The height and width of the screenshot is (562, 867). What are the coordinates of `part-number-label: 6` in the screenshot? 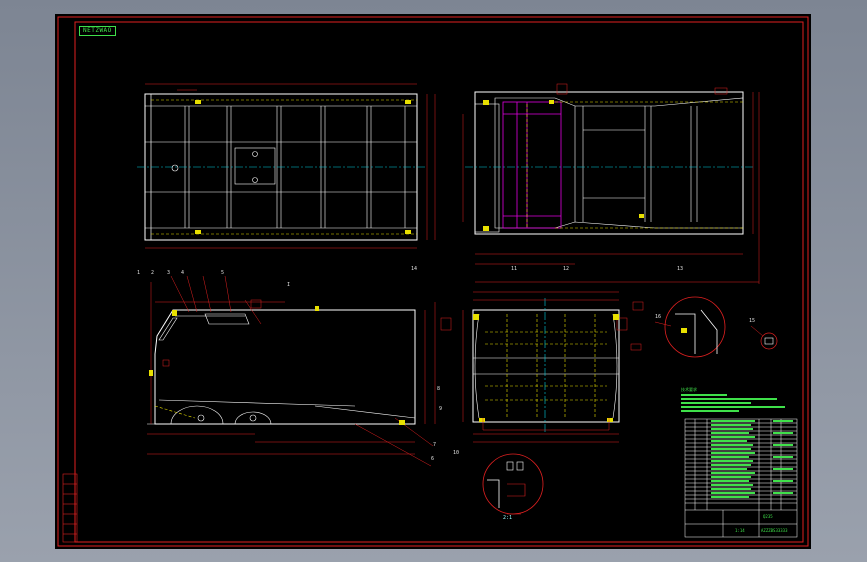 It's located at (433, 459).